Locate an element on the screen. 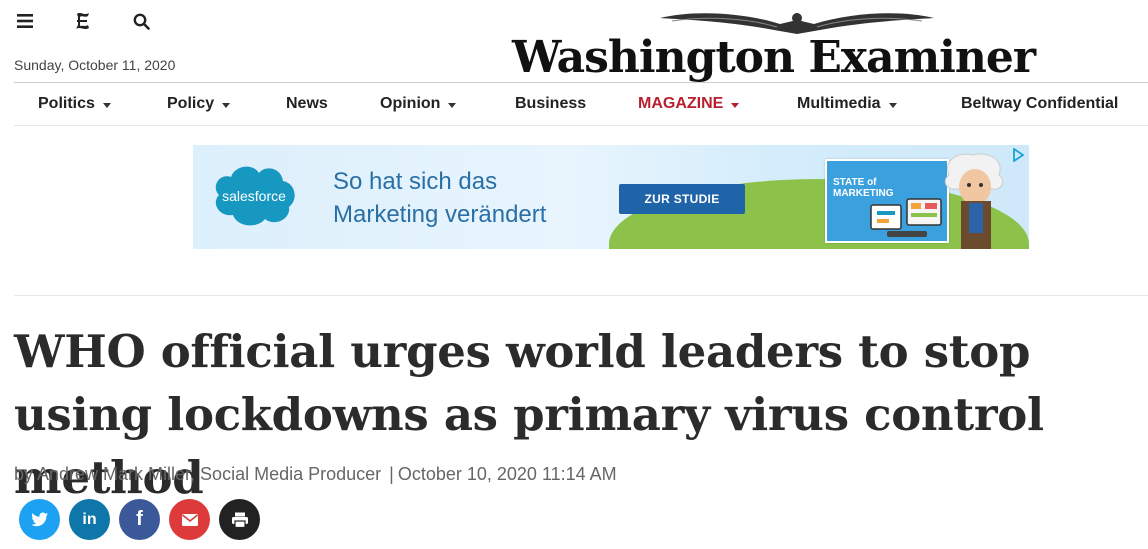 The image size is (1148, 549). print-icon is located at coordinates (239, 520).